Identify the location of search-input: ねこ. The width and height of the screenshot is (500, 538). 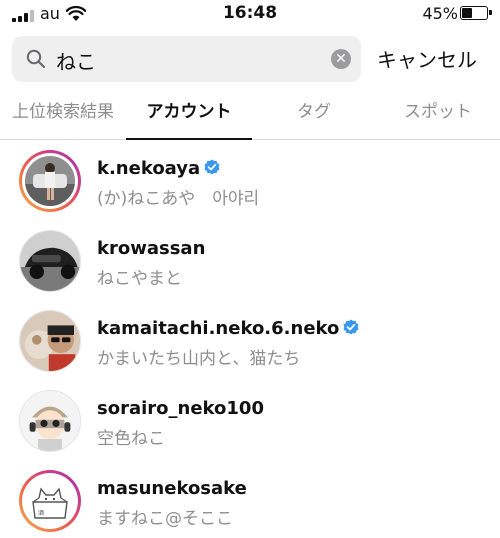
(76, 60).